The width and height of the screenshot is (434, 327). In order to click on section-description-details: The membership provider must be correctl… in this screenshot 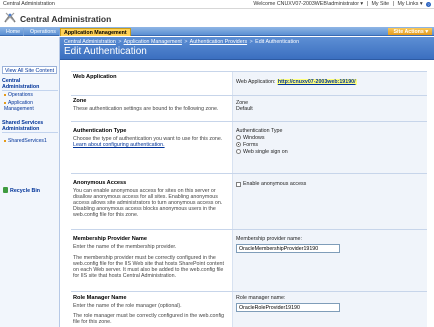, I will do `click(148, 267)`.